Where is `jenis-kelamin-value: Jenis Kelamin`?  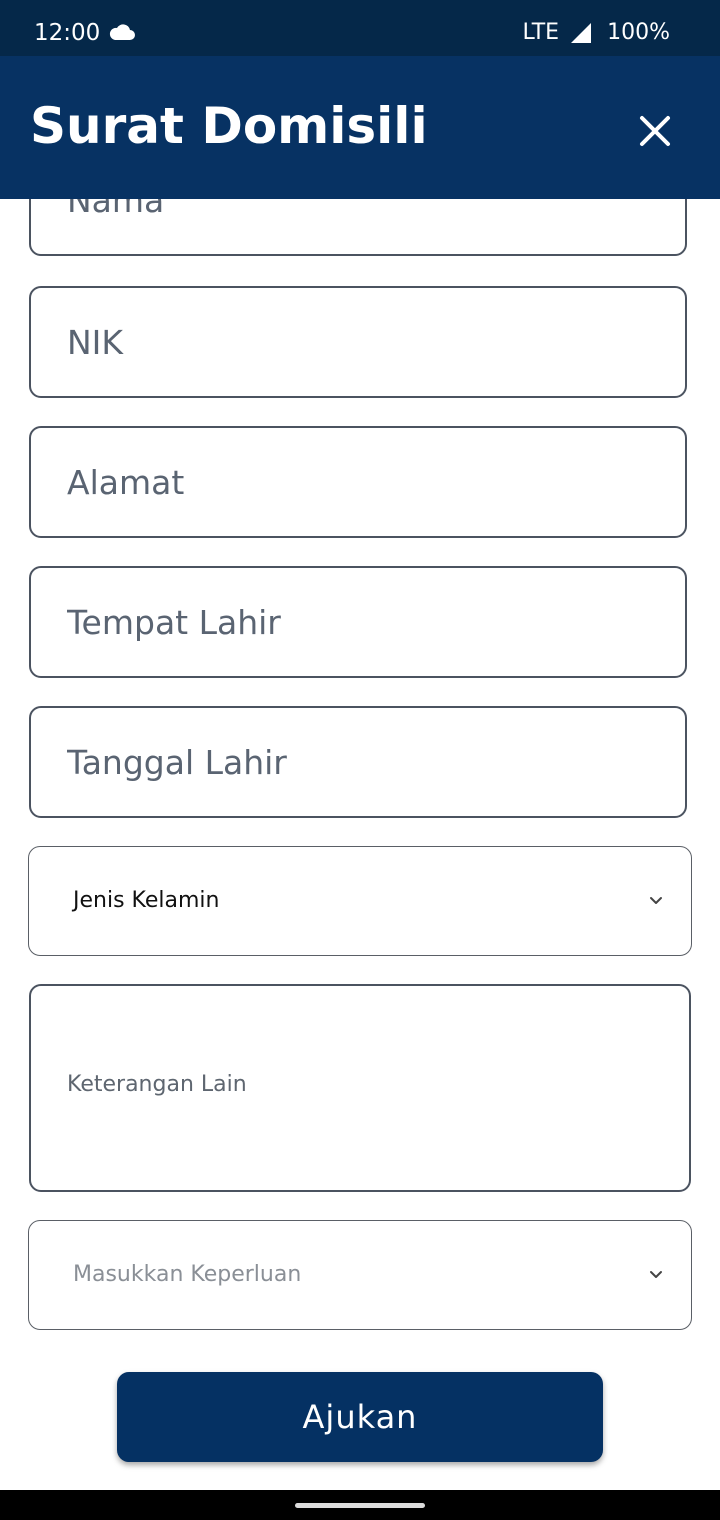 jenis-kelamin-value: Jenis Kelamin is located at coordinates (146, 900).